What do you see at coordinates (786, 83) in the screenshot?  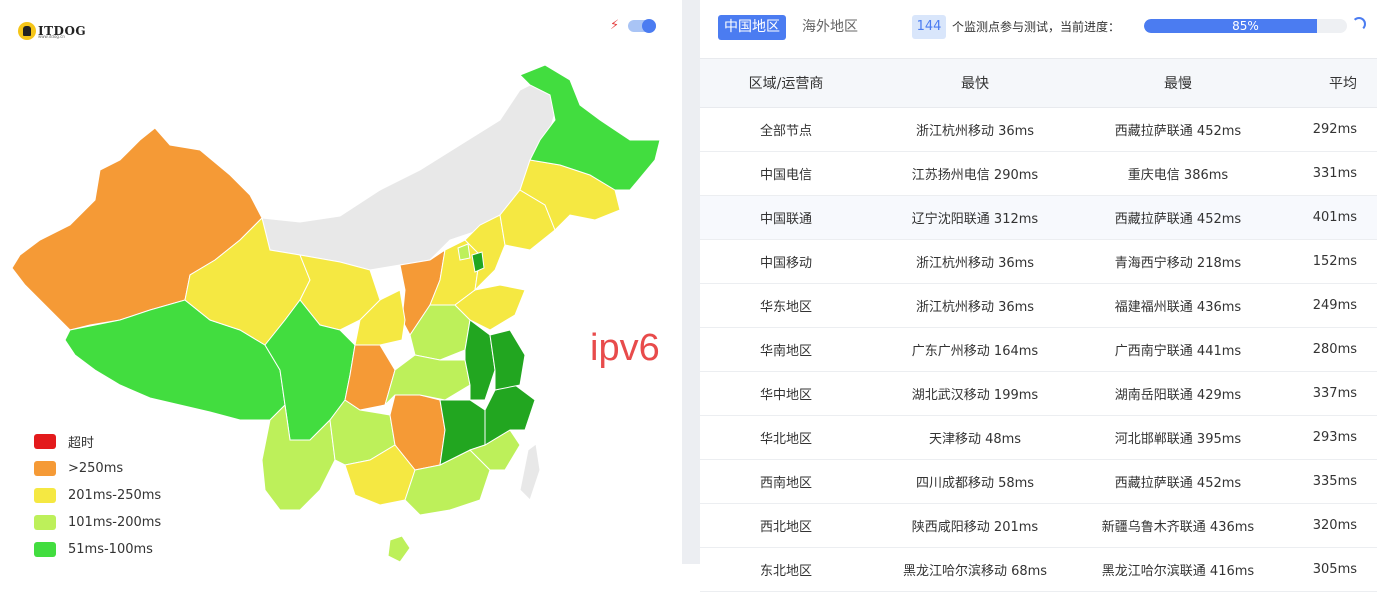 I see `column-header-region: 区域/运营商` at bounding box center [786, 83].